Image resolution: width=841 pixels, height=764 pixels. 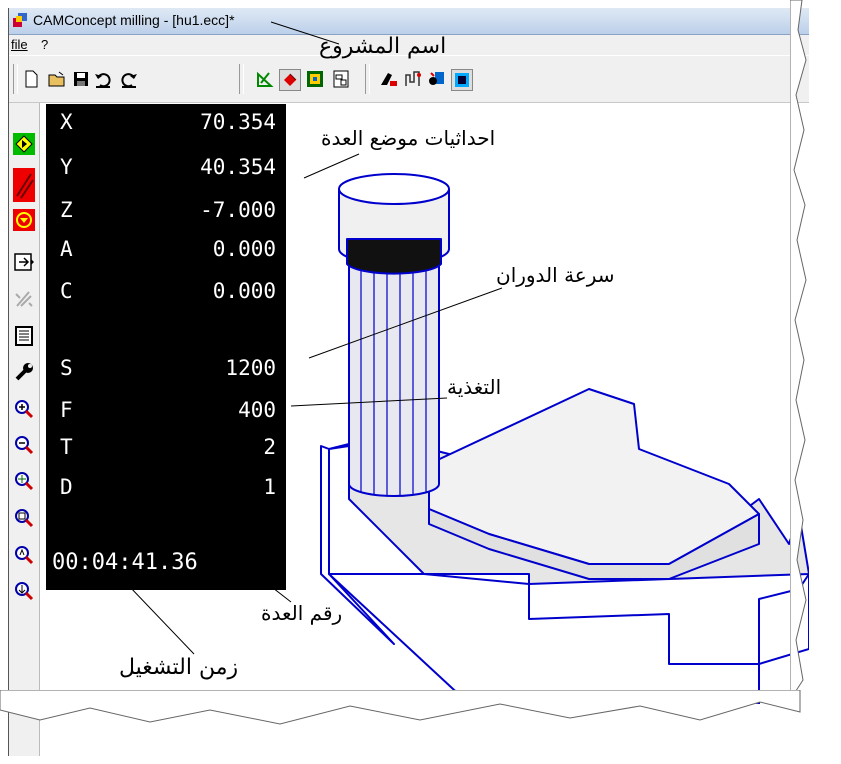 What do you see at coordinates (250, 368) in the screenshot?
I see `axis-value: 1200` at bounding box center [250, 368].